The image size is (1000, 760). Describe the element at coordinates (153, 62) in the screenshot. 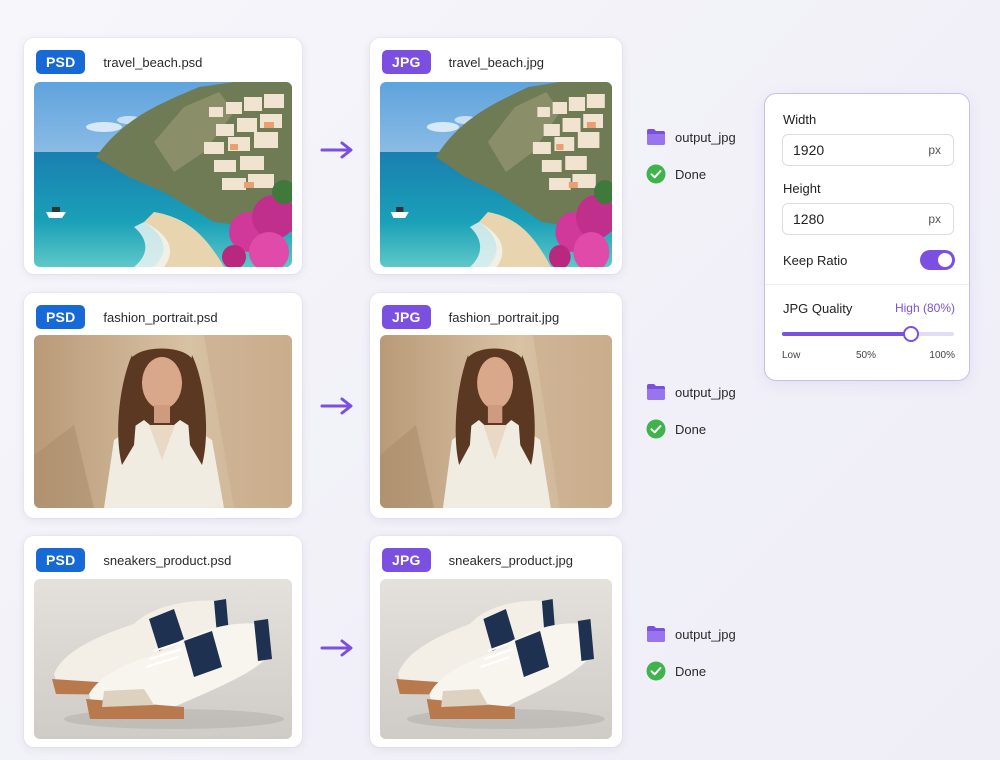

I see `source-filename: travel_beach.psd` at that location.